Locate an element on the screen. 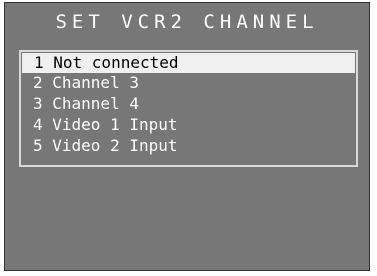 The image size is (377, 276). menu-item-video-2-input: 5 Video 2 Input is located at coordinates (188, 146).